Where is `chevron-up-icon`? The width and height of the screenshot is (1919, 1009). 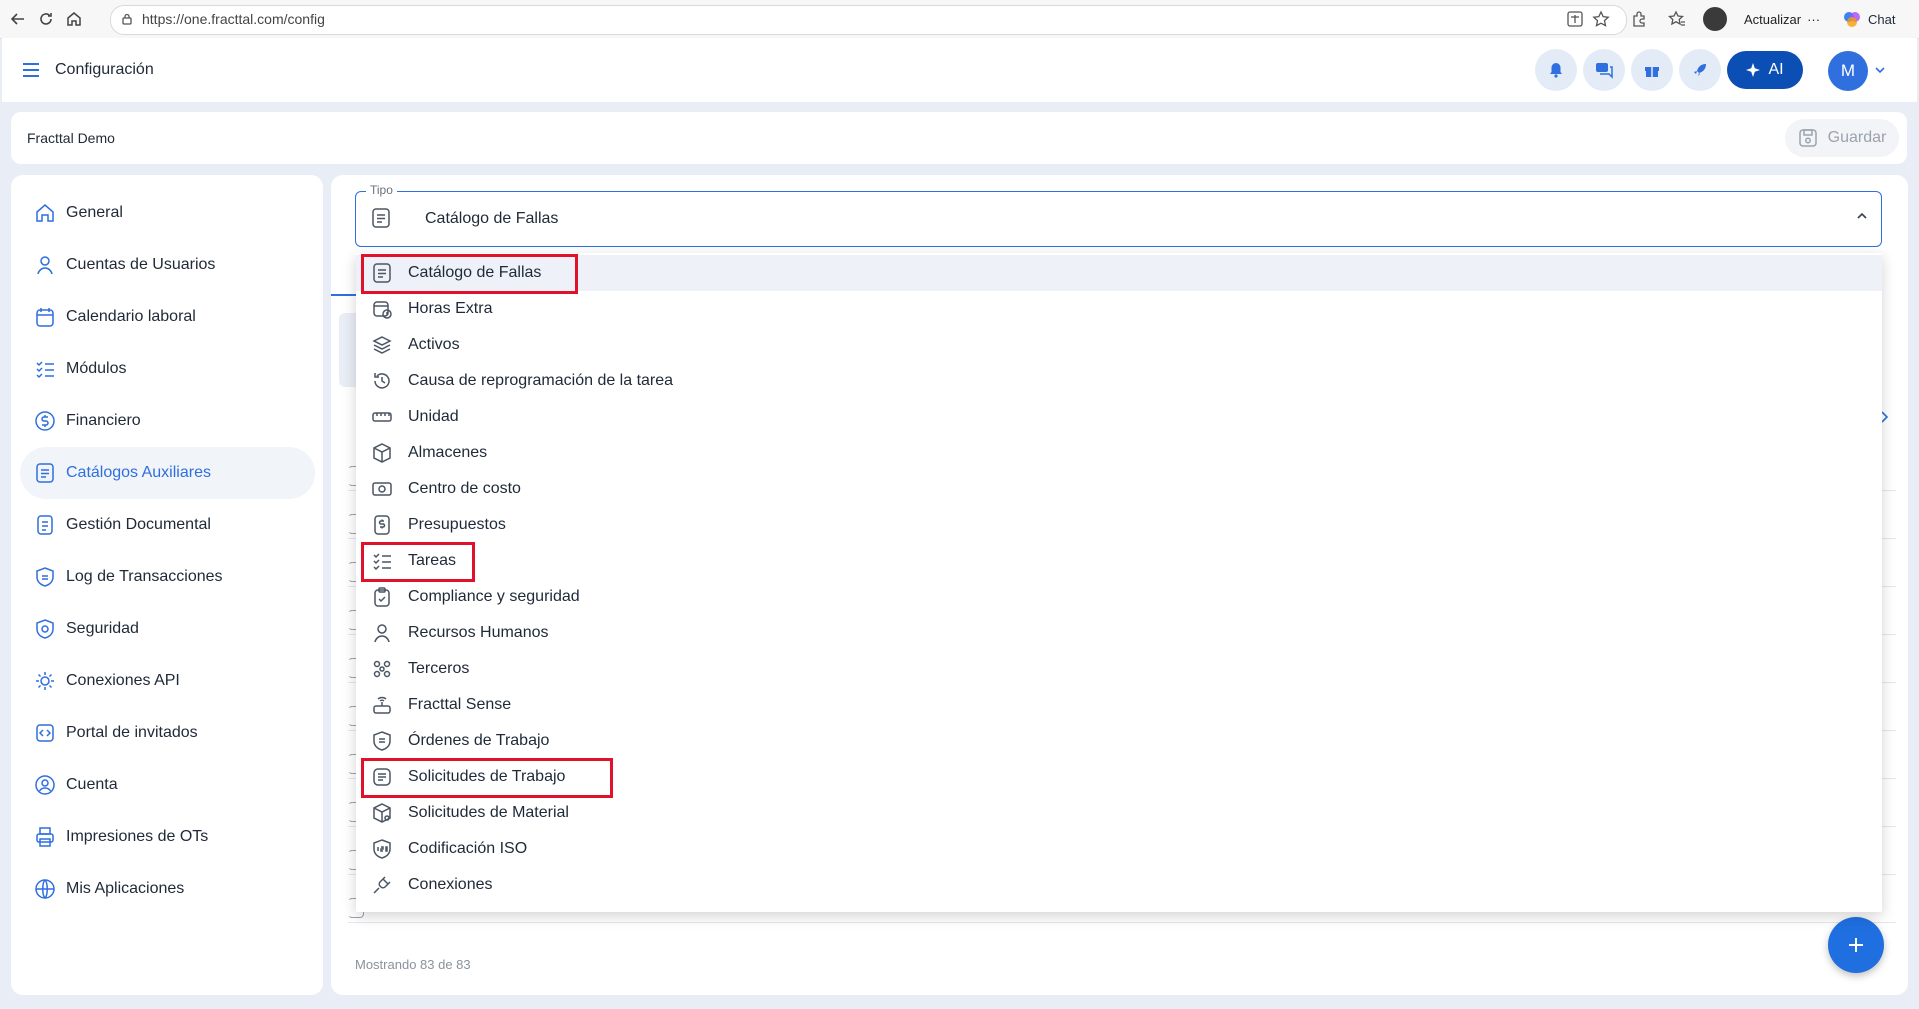
chevron-up-icon is located at coordinates (1862, 216).